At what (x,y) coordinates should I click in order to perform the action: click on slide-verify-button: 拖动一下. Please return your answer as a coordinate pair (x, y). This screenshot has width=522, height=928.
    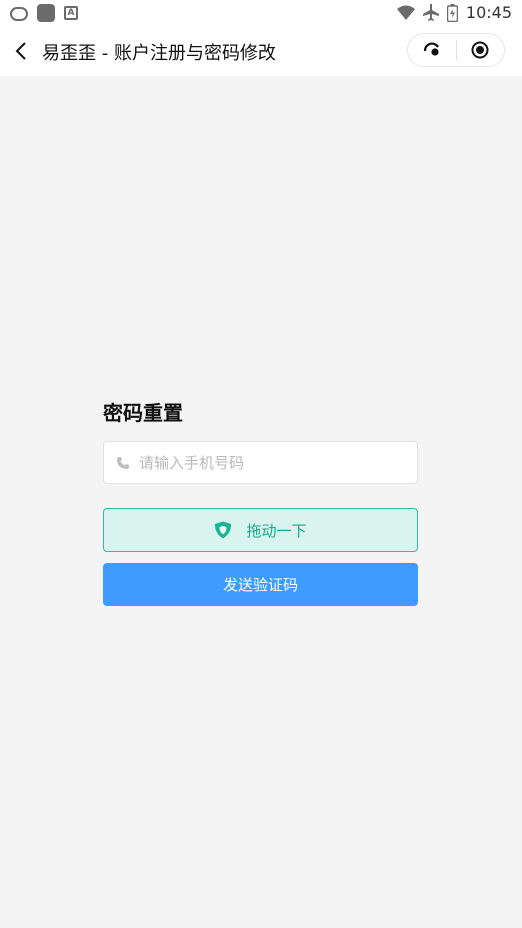
    Looking at the image, I should click on (260, 530).